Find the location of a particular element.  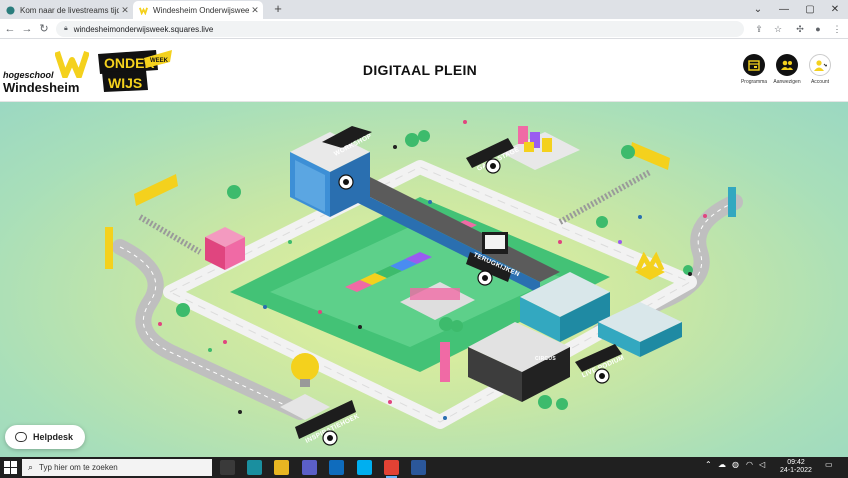

volume-icon: ◁ is located at coordinates (762, 464).